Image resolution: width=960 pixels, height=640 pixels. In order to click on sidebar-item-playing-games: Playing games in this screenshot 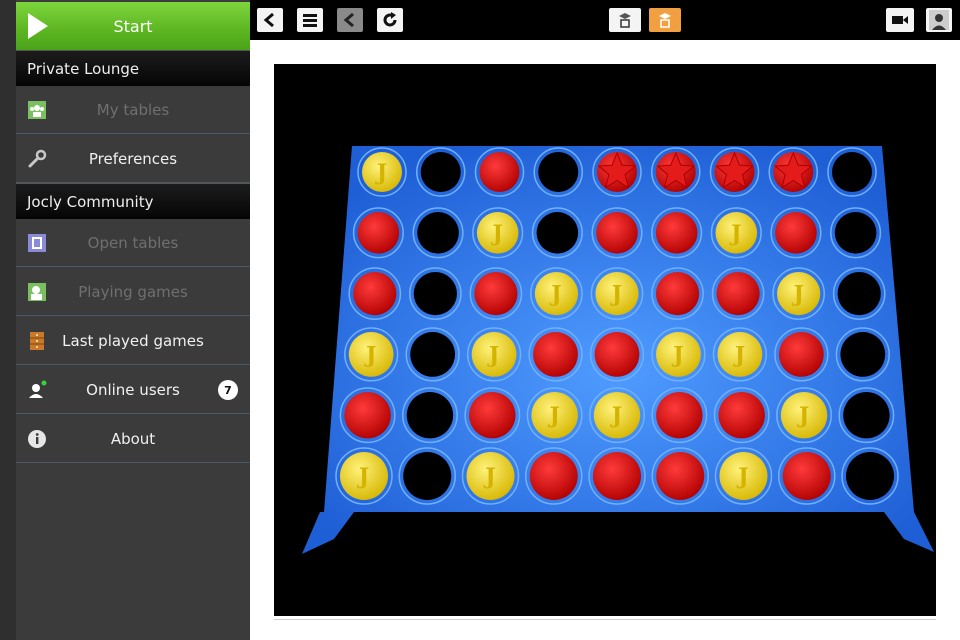, I will do `click(133, 292)`.